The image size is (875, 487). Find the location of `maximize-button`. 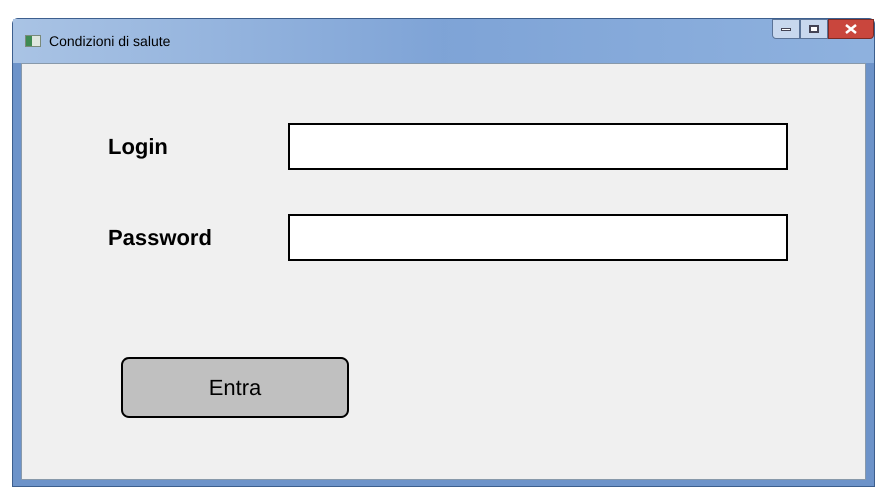

maximize-button is located at coordinates (814, 29).